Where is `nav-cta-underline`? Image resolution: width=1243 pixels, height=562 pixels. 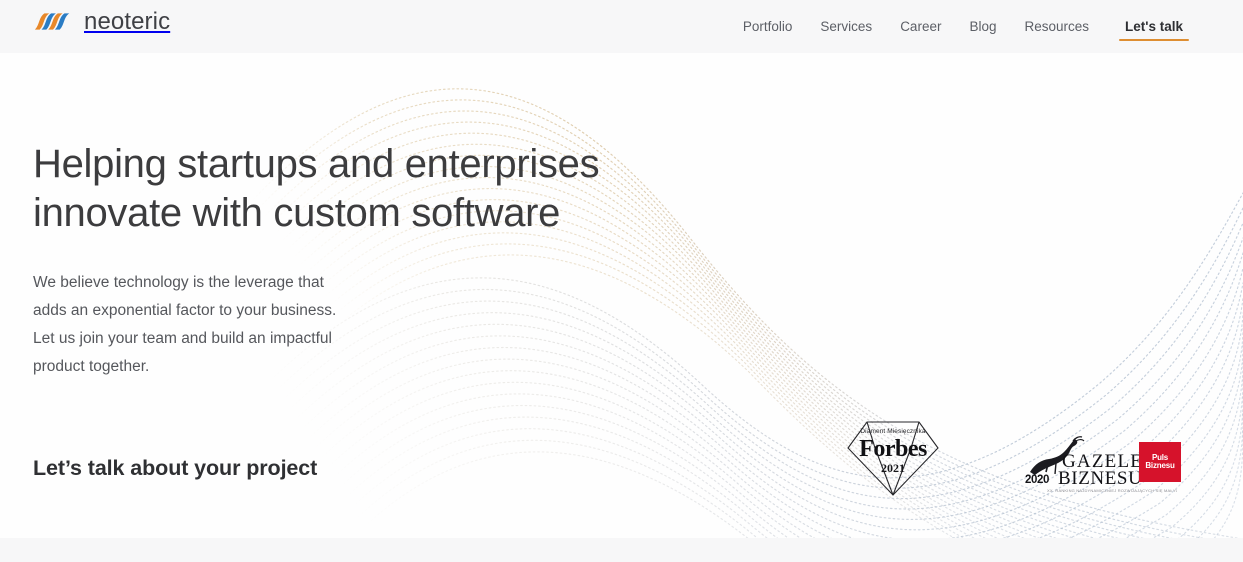
nav-cta-underline is located at coordinates (1154, 40).